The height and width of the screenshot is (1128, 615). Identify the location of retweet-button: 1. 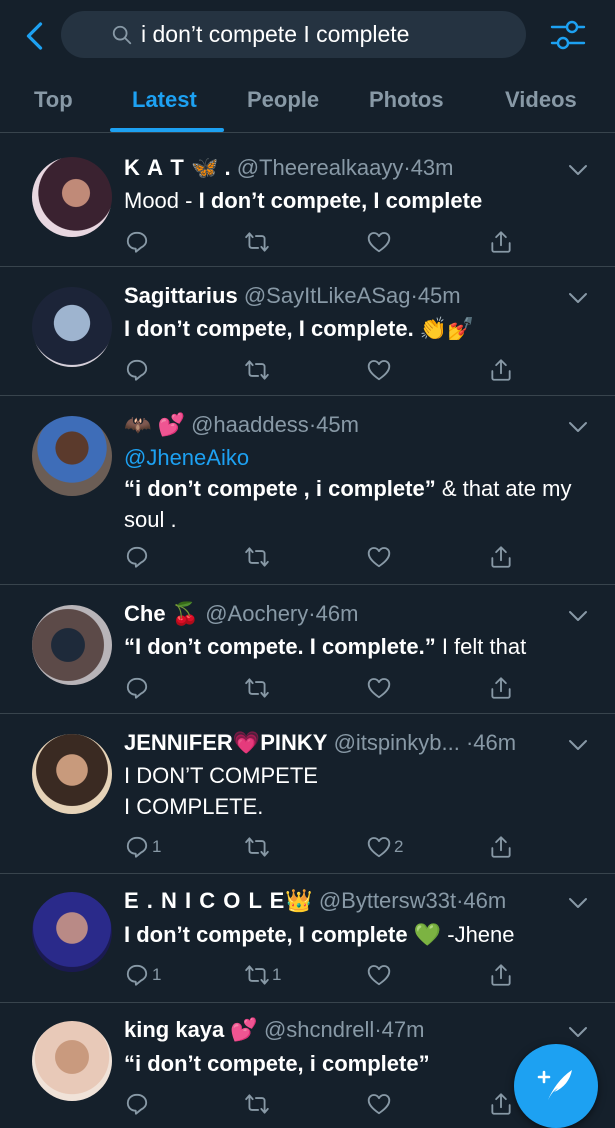
(262, 975).